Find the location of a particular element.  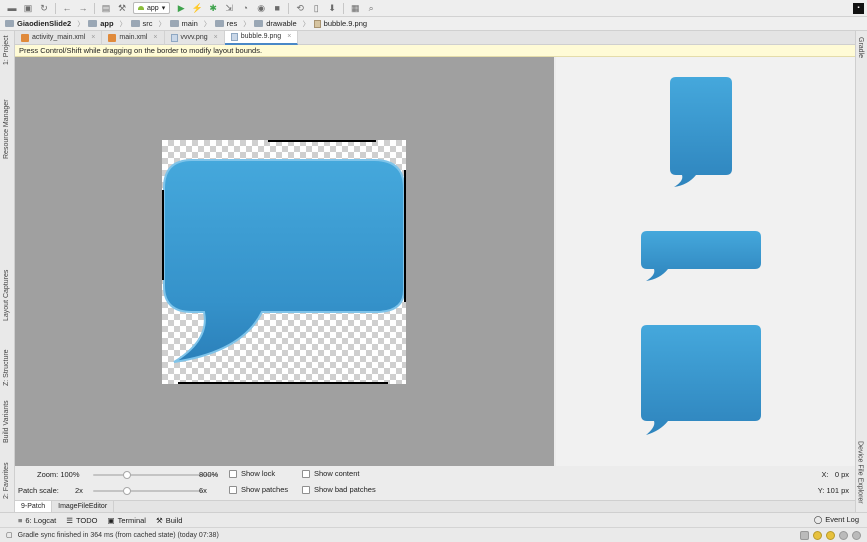

stretch-guide-left is located at coordinates (163, 235).